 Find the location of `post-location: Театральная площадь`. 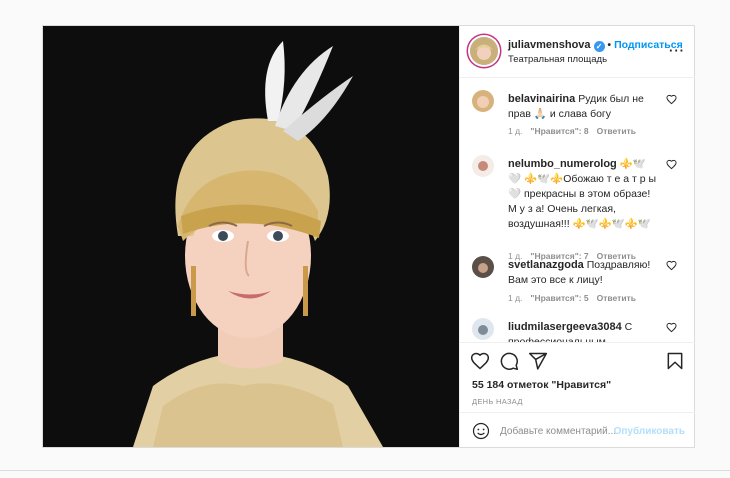

post-location: Театральная площадь is located at coordinates (557, 59).